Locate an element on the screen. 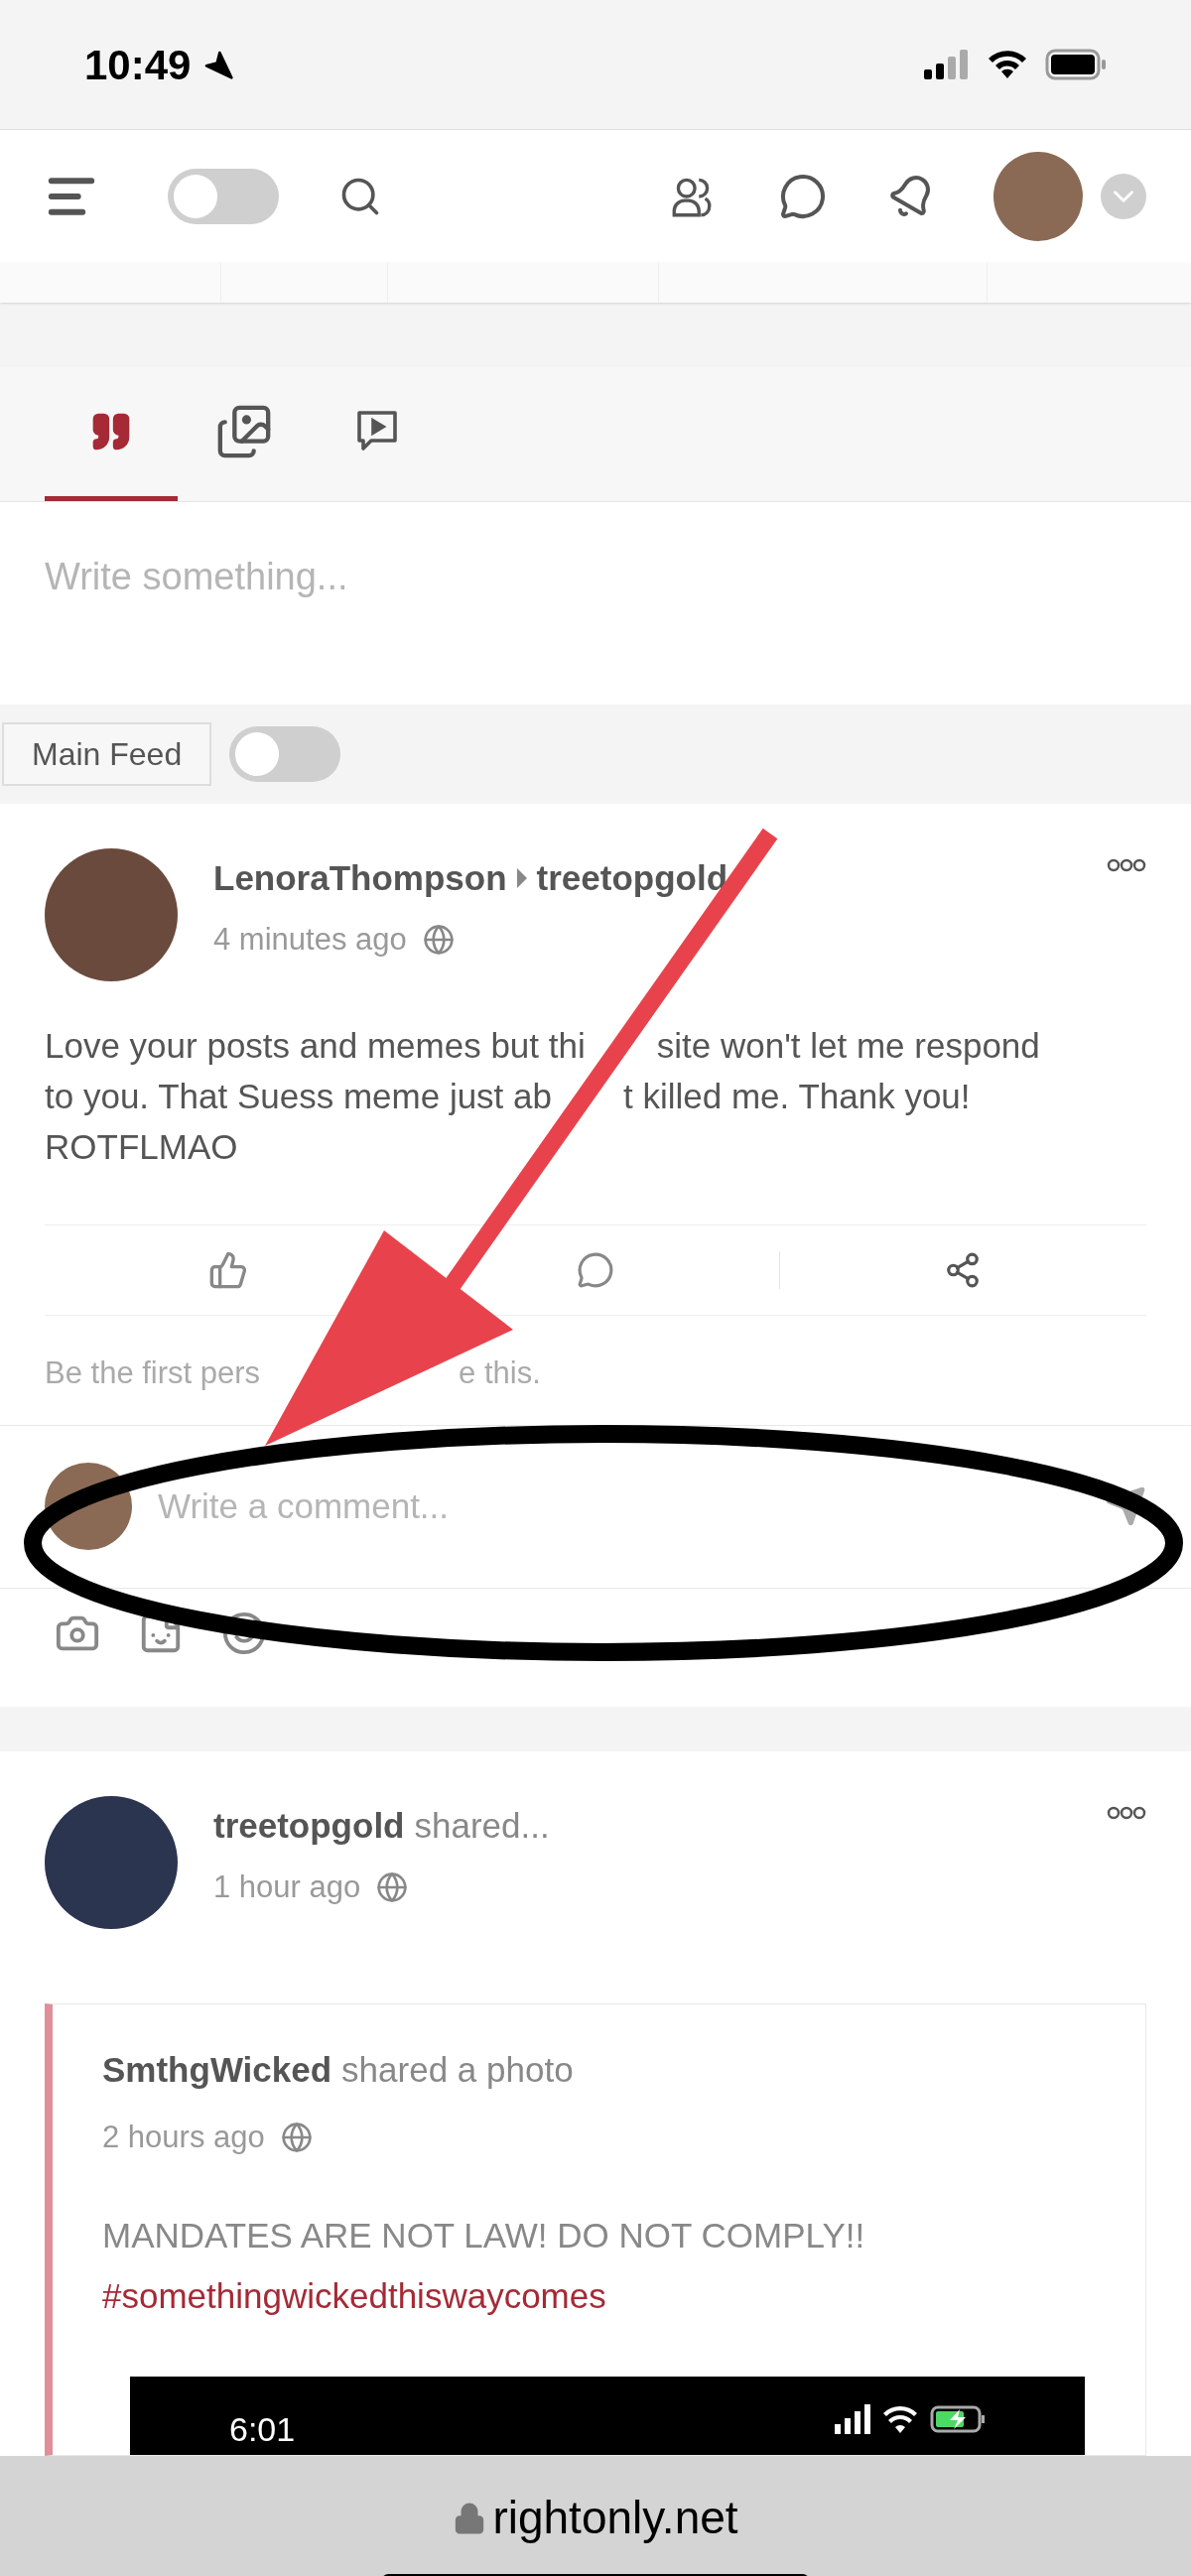 This screenshot has height=2576, width=1191. likes-text: Be the first pers is located at coordinates (153, 1373).